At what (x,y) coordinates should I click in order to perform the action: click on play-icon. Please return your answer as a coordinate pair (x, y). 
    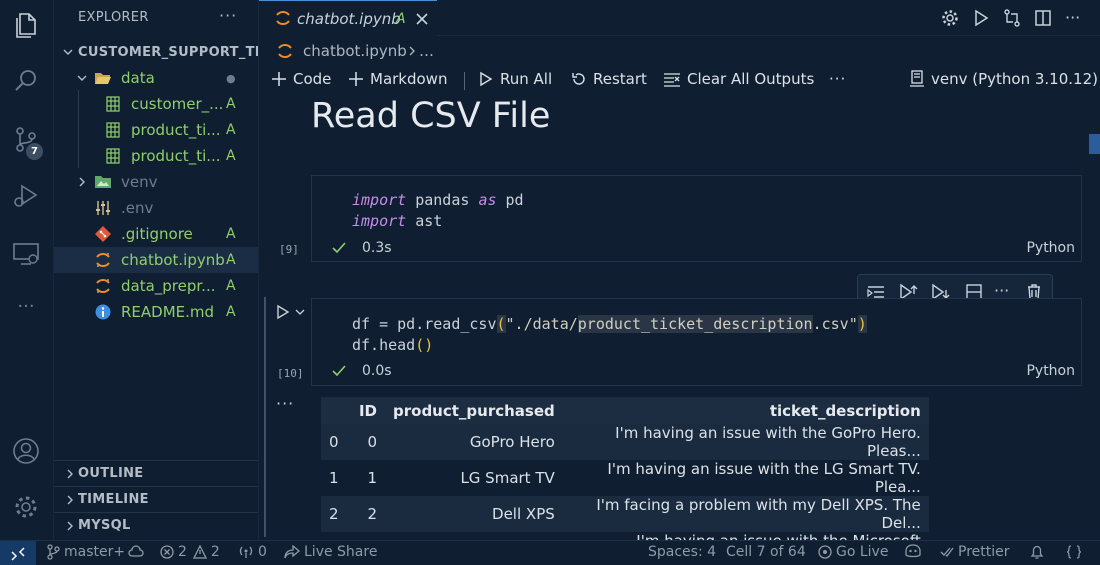
    Looking at the image, I should click on (283, 312).